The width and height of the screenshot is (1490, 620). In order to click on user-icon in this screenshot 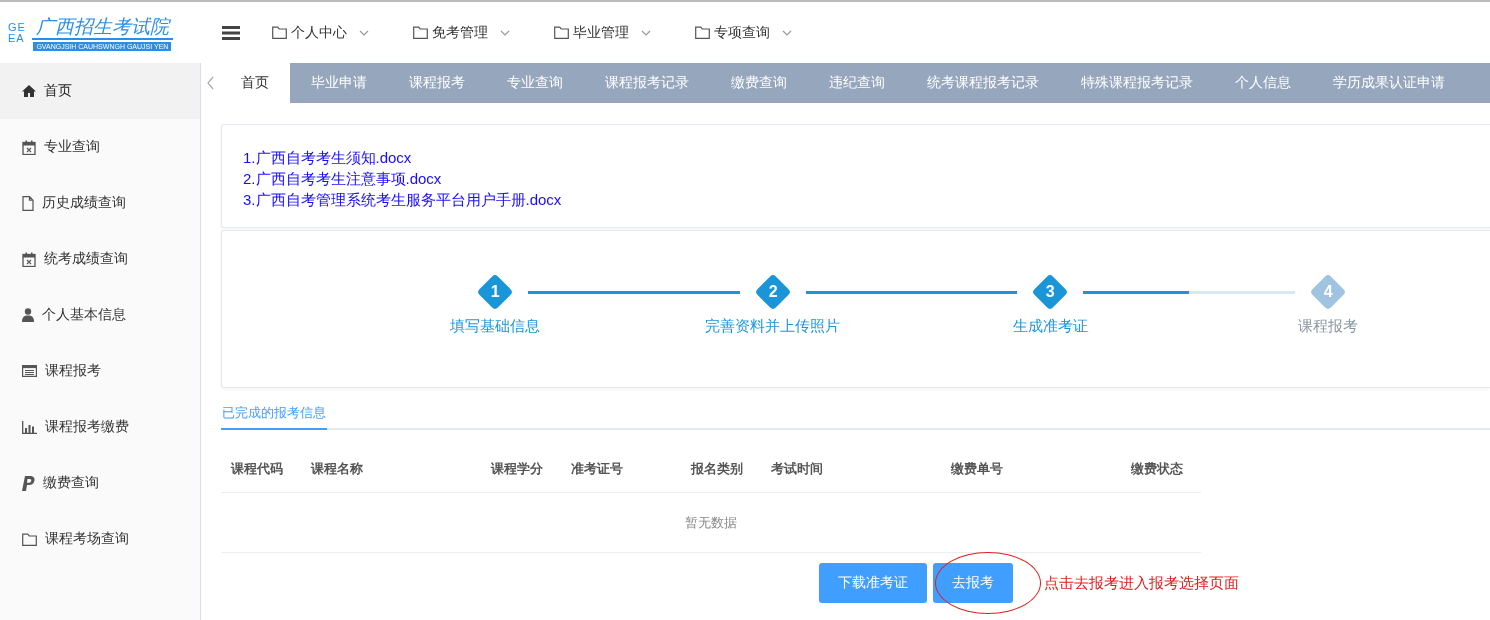, I will do `click(28, 315)`.